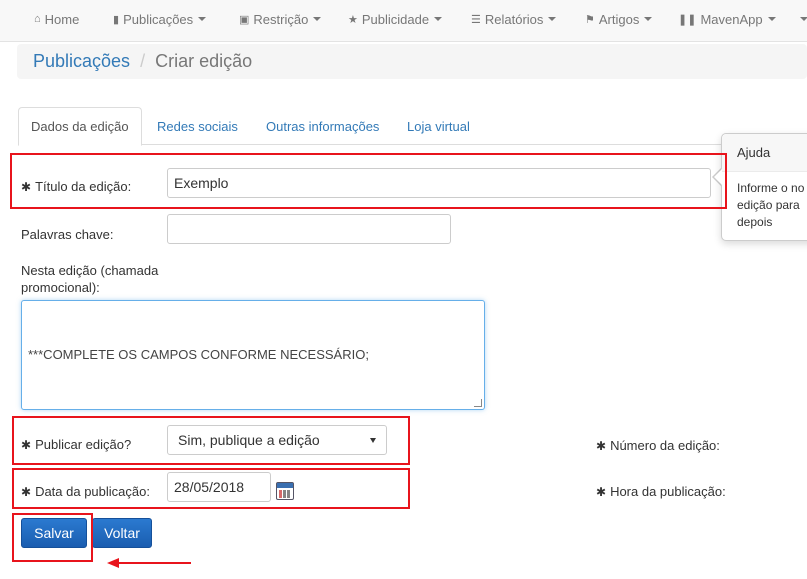 The width and height of the screenshot is (807, 579). What do you see at coordinates (113, 563) in the screenshot?
I see `annotation-arrow-head` at bounding box center [113, 563].